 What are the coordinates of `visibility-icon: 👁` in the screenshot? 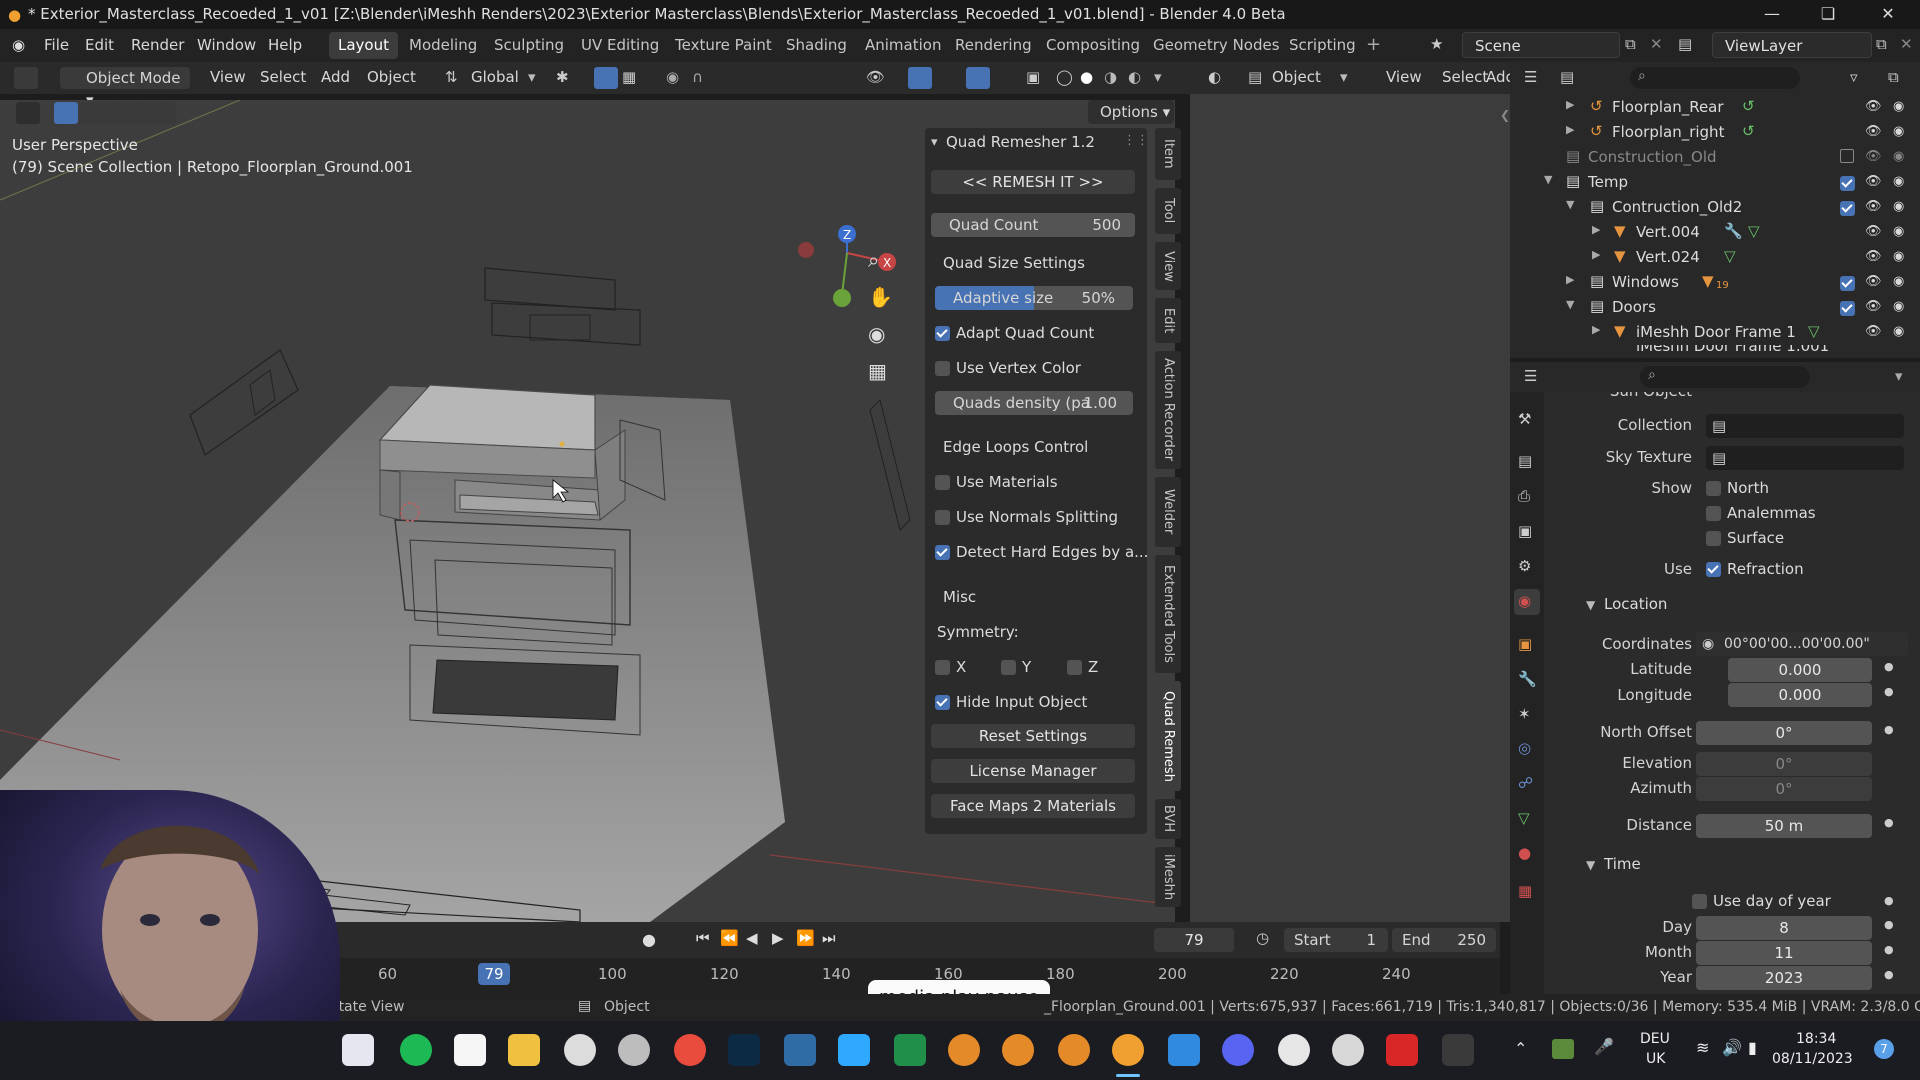 It's located at (875, 77).